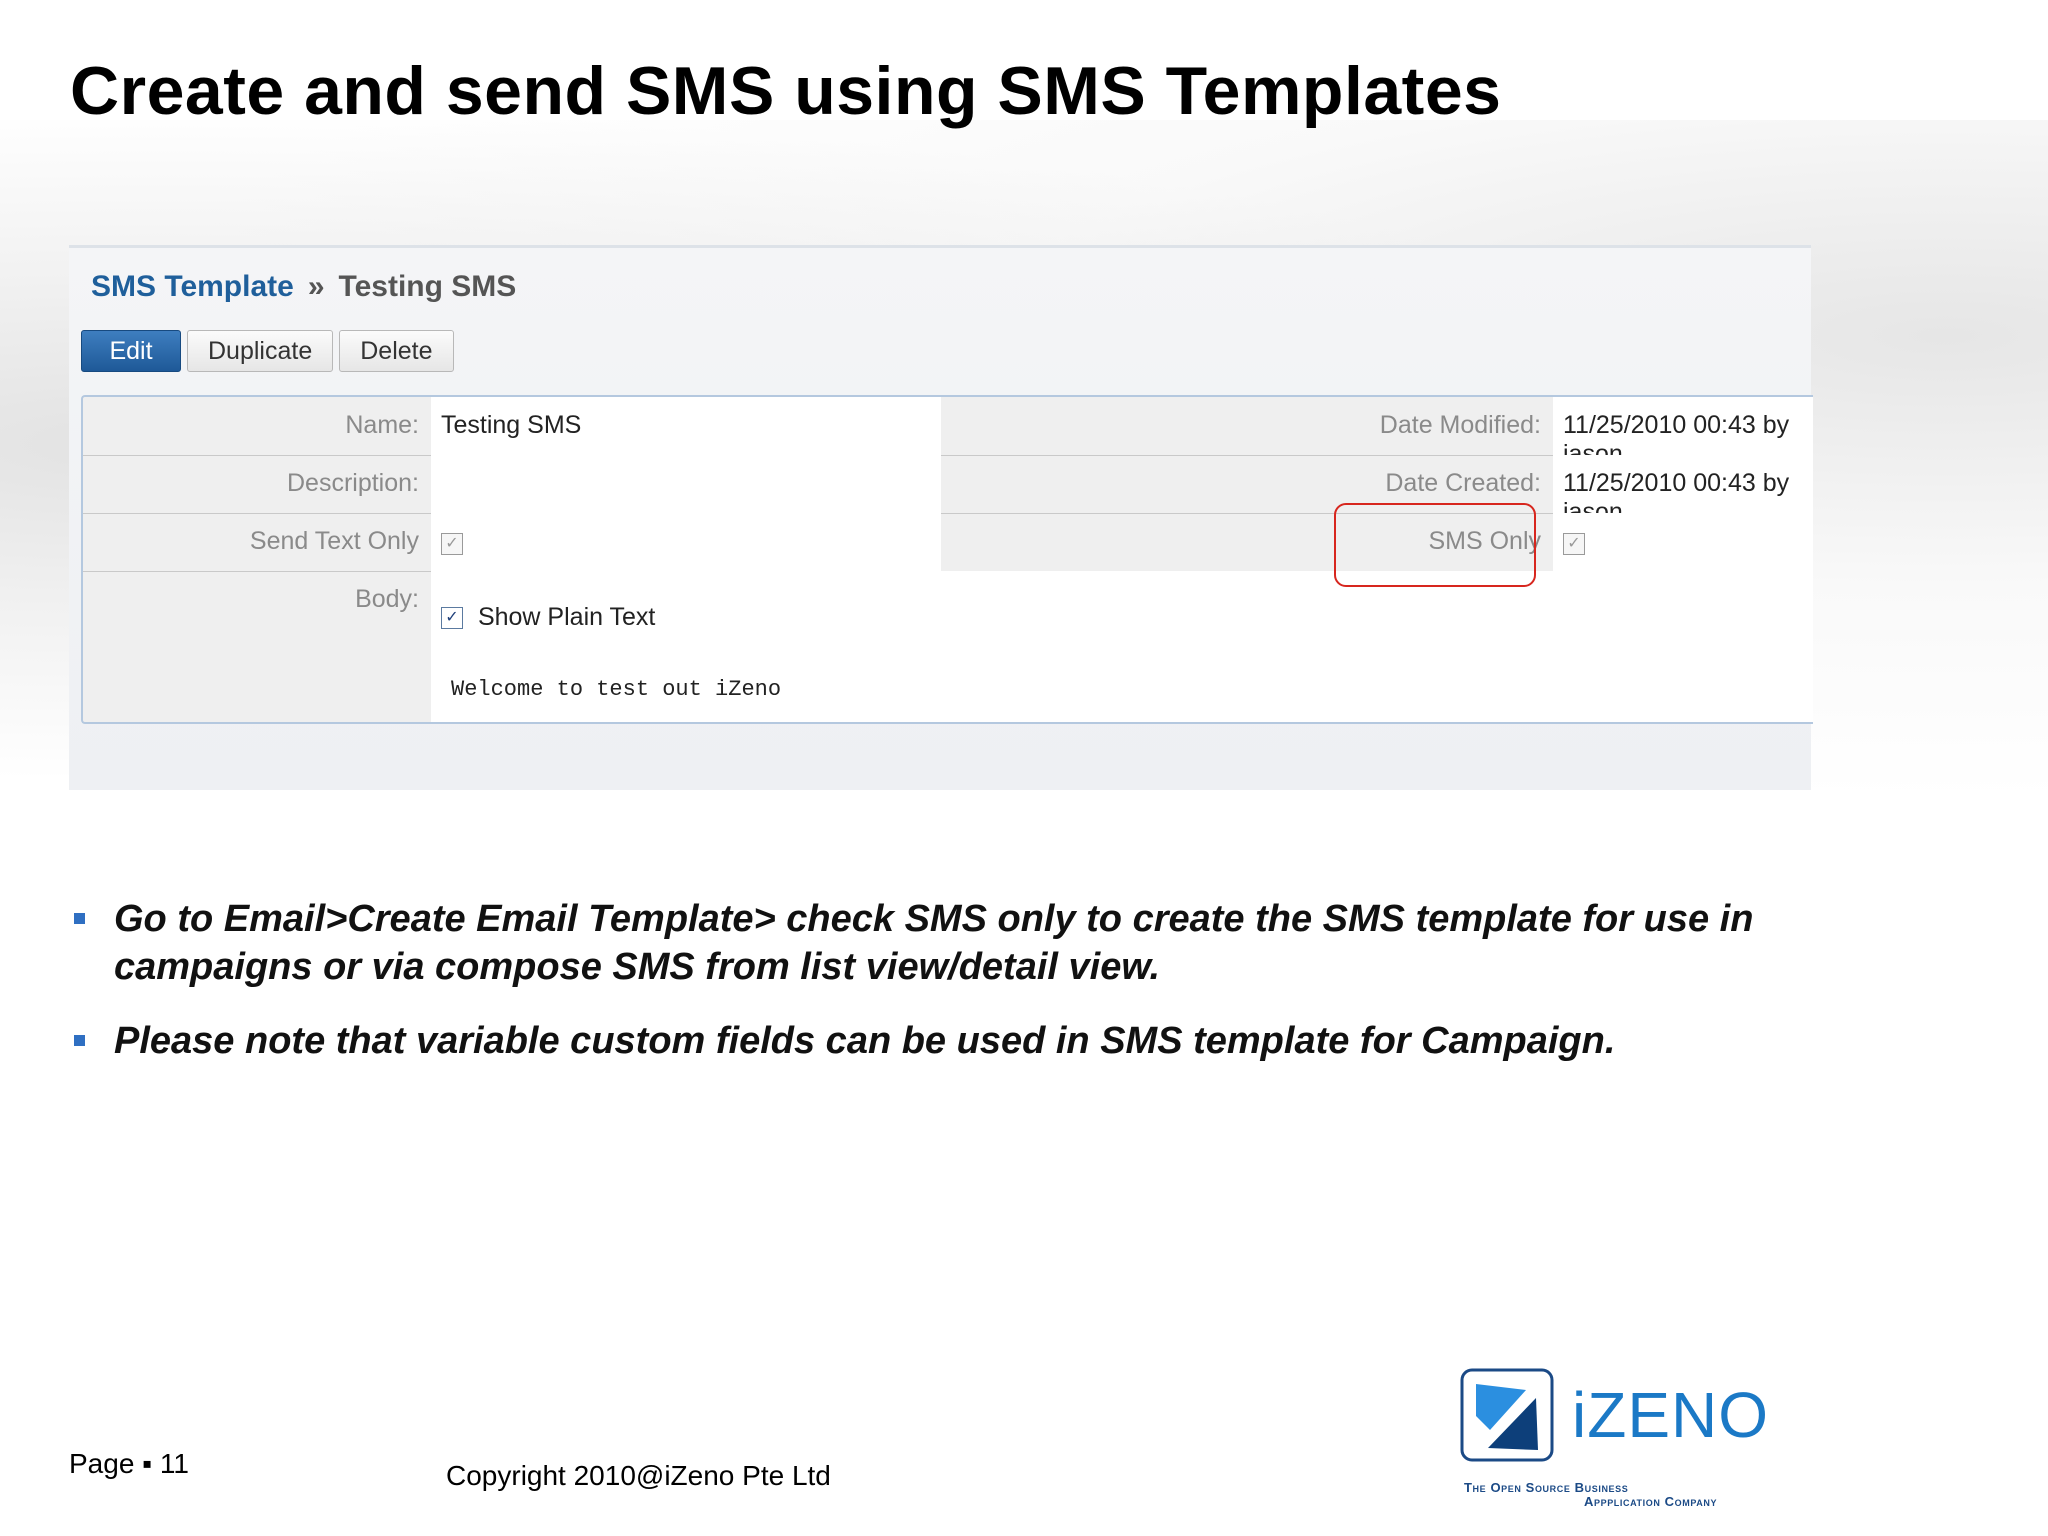  I want to click on name-label: Name:, so click(382, 425).